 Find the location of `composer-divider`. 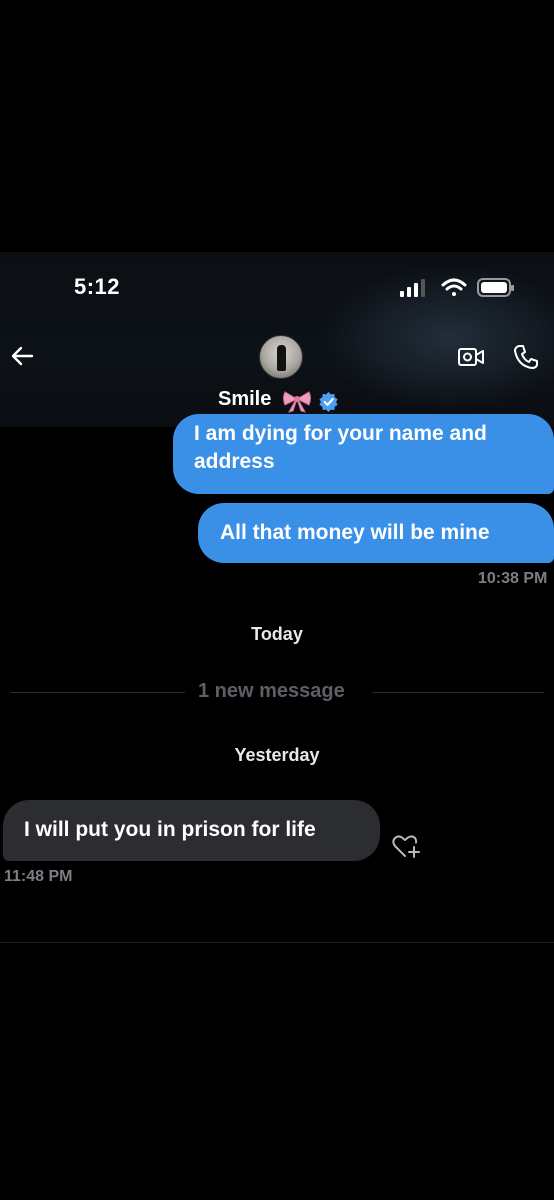

composer-divider is located at coordinates (277, 942).